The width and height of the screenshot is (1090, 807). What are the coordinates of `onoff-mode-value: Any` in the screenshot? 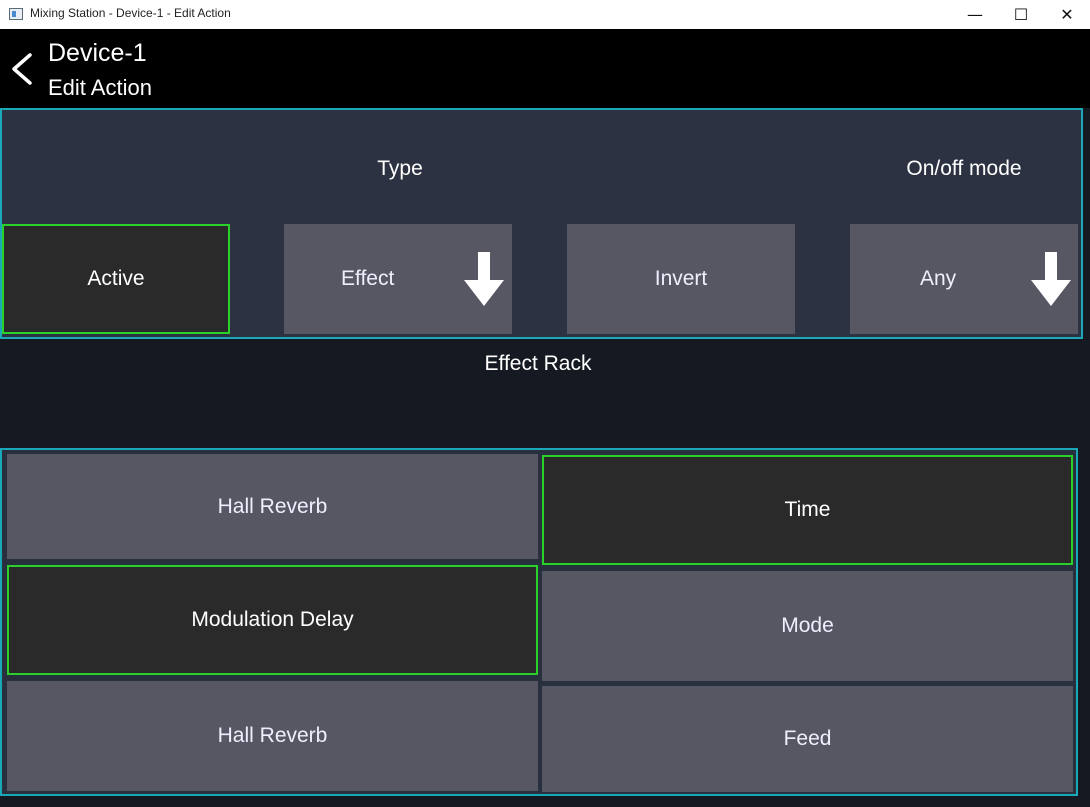 It's located at (938, 278).